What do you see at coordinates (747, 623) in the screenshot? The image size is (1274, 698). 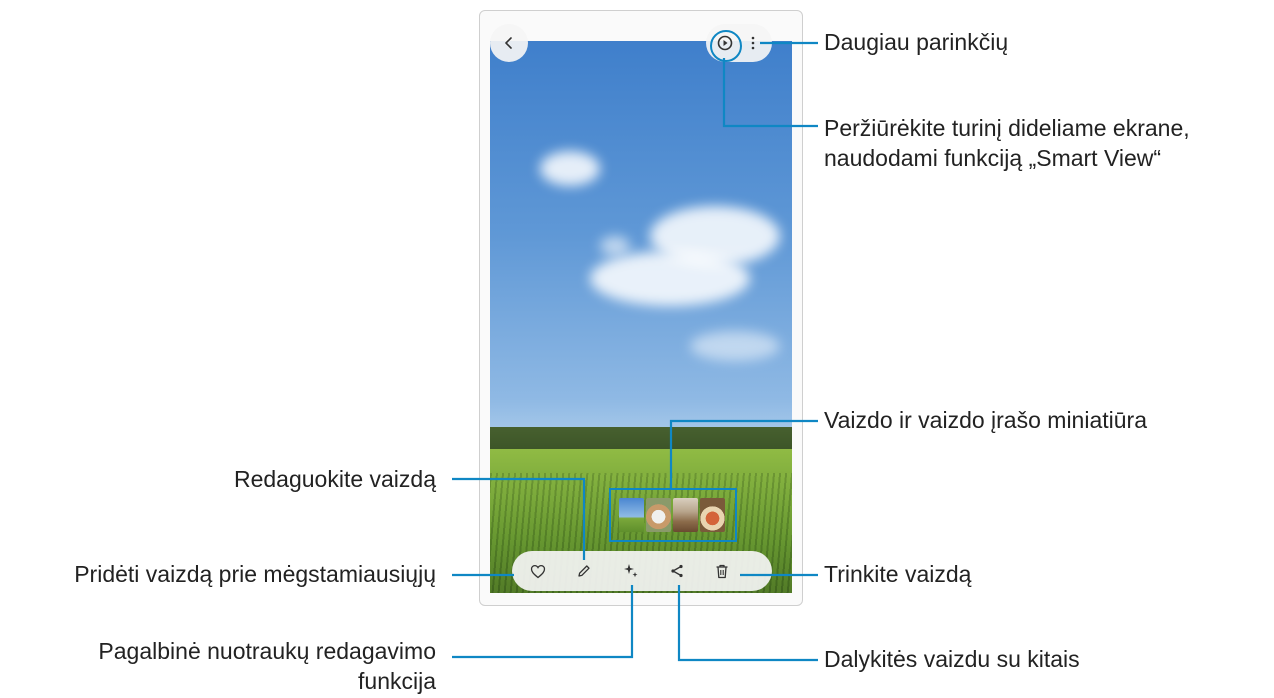 I see `leader-share` at bounding box center [747, 623].